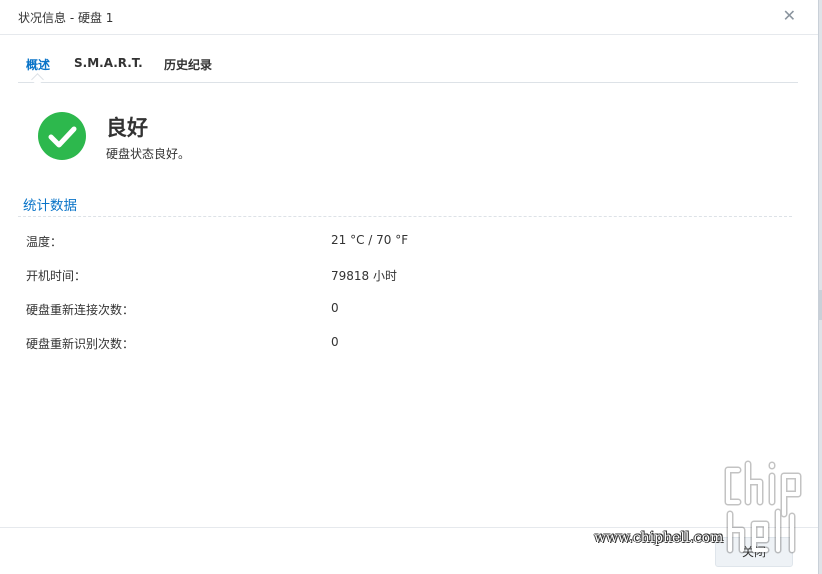 This screenshot has width=822, height=574. What do you see at coordinates (766, 507) in the screenshot?
I see `chiphell-logo` at bounding box center [766, 507].